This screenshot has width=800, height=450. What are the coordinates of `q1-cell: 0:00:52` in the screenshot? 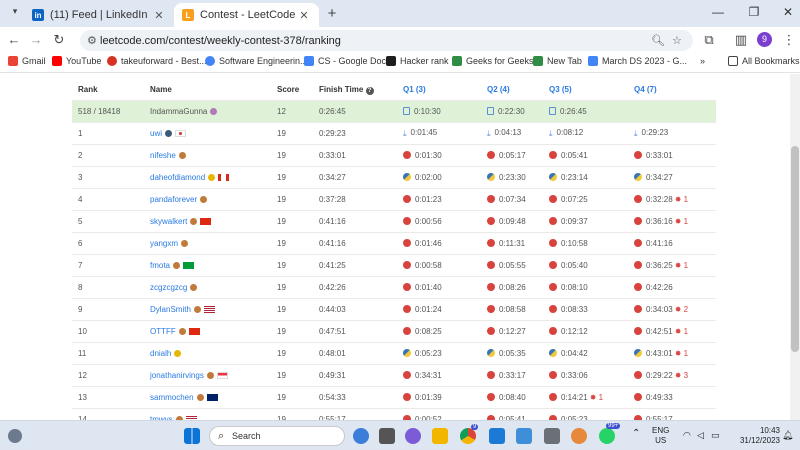 It's located at (439, 413).